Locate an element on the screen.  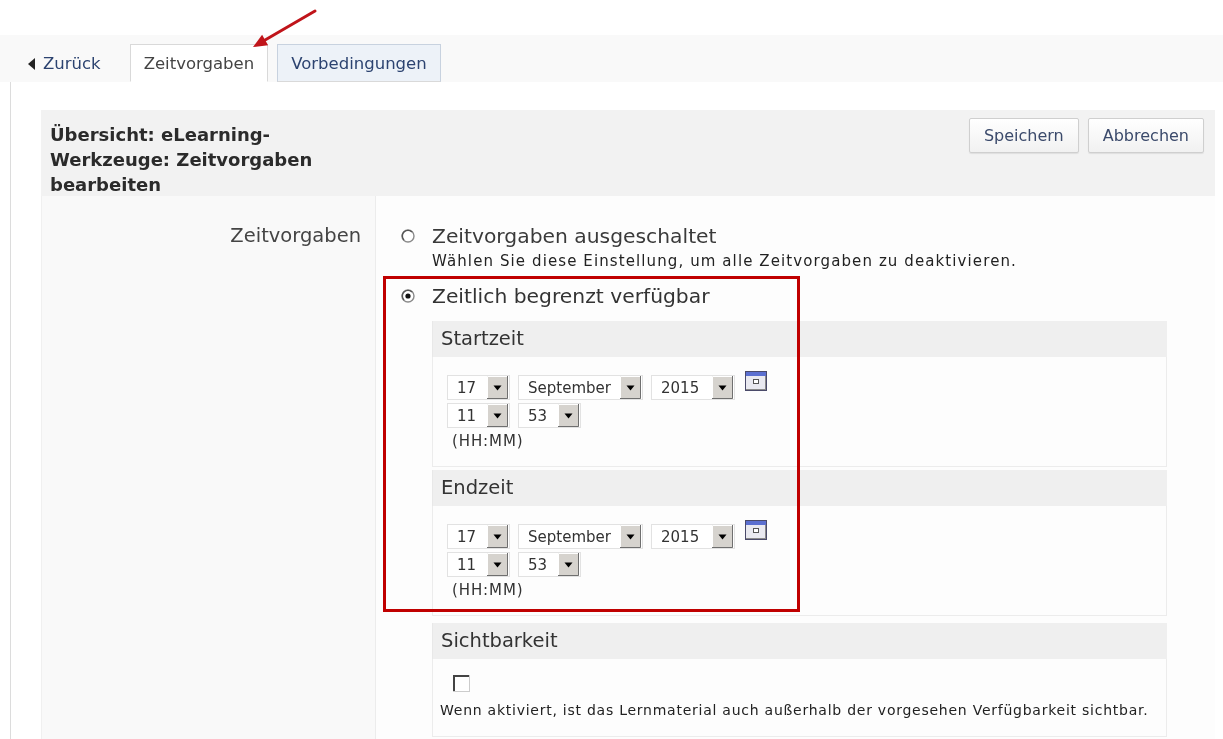
radio-label: Zeitlich begrenzt verfügbar is located at coordinates (571, 296).